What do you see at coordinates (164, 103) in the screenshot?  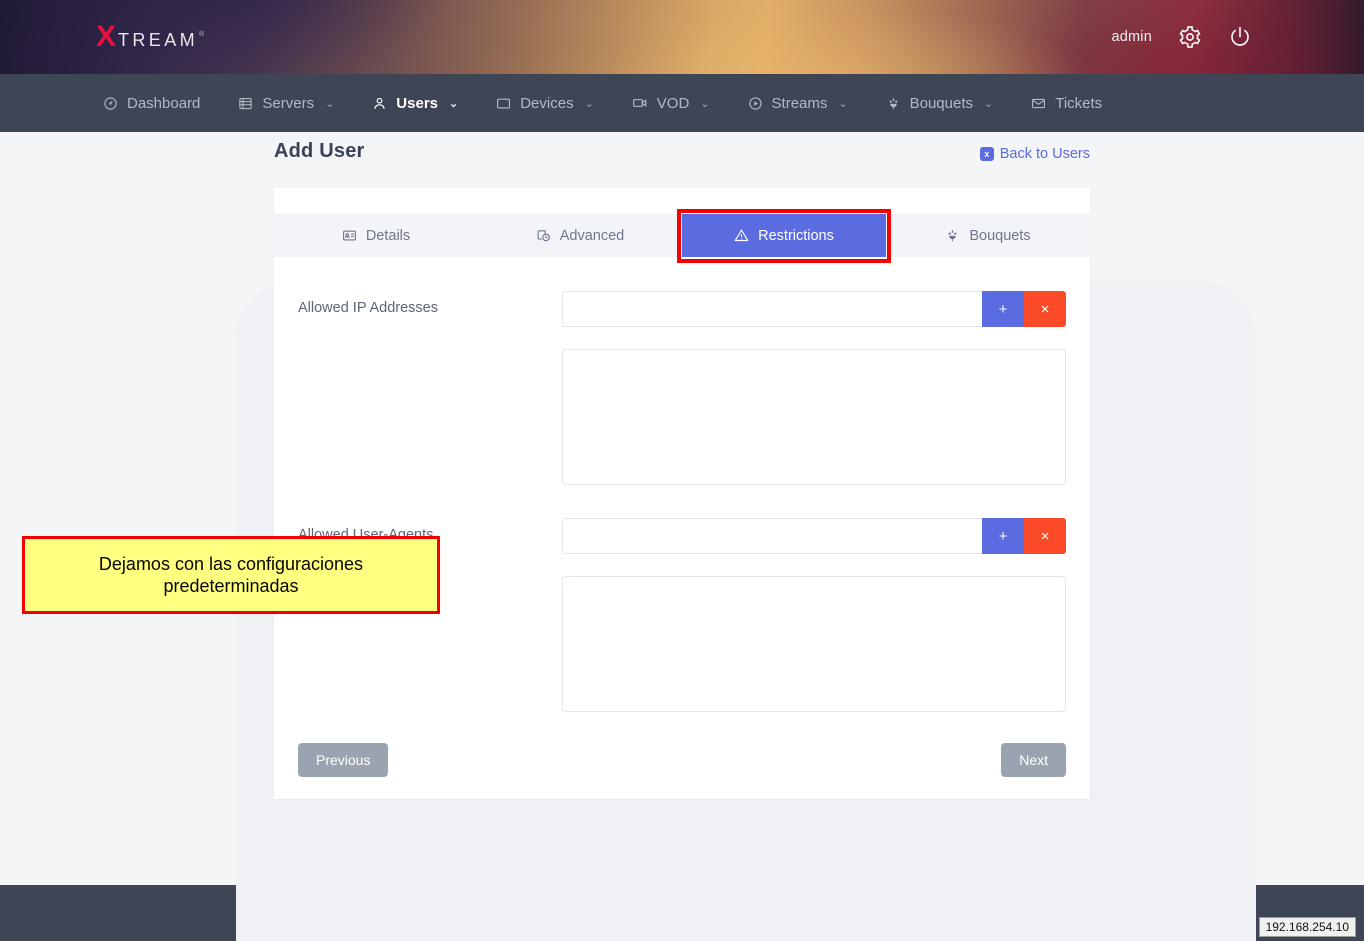 I see `nav-item-label: Dashboard` at bounding box center [164, 103].